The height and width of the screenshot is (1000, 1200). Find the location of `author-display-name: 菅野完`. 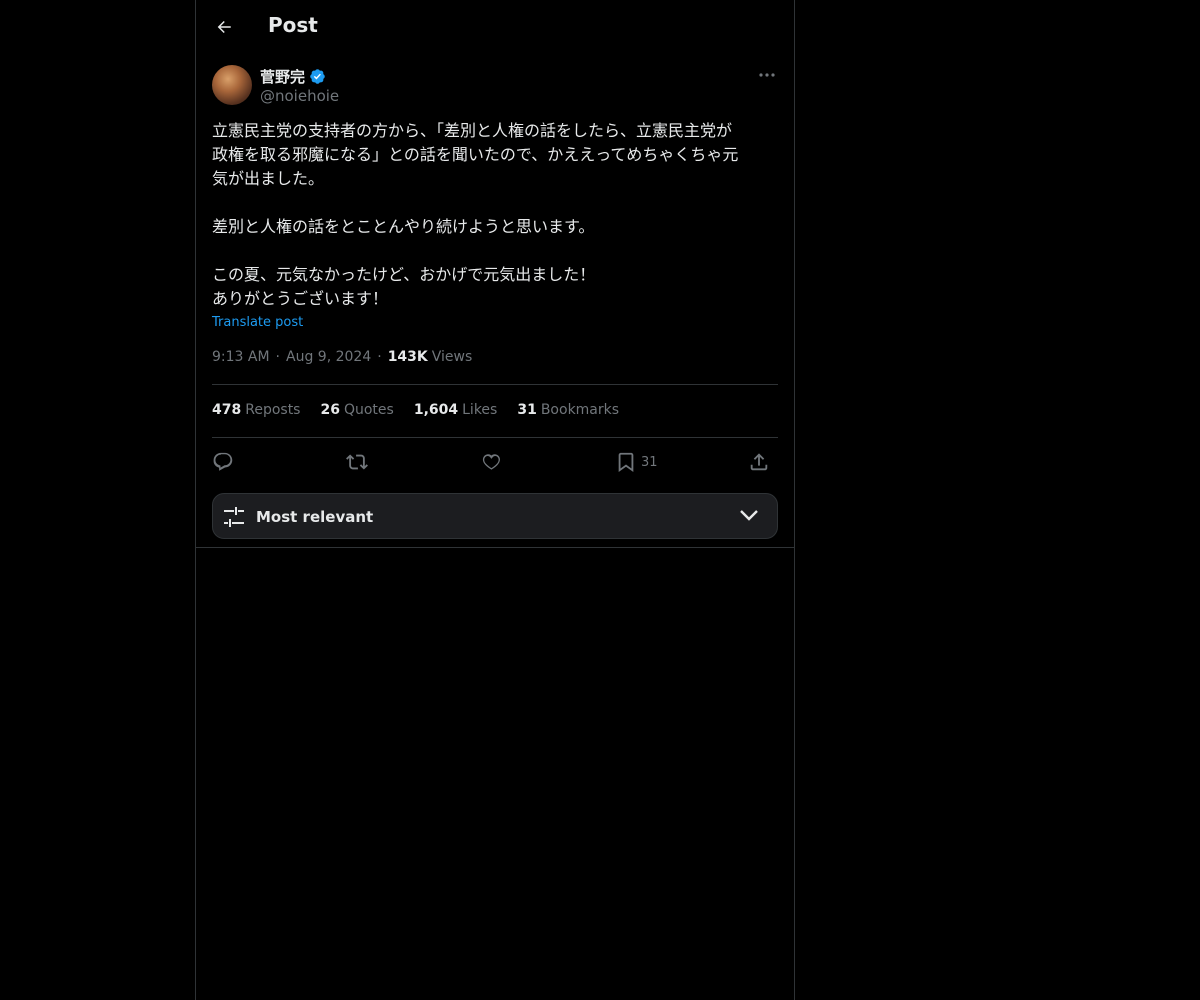

author-display-name: 菅野完 is located at coordinates (282, 76).